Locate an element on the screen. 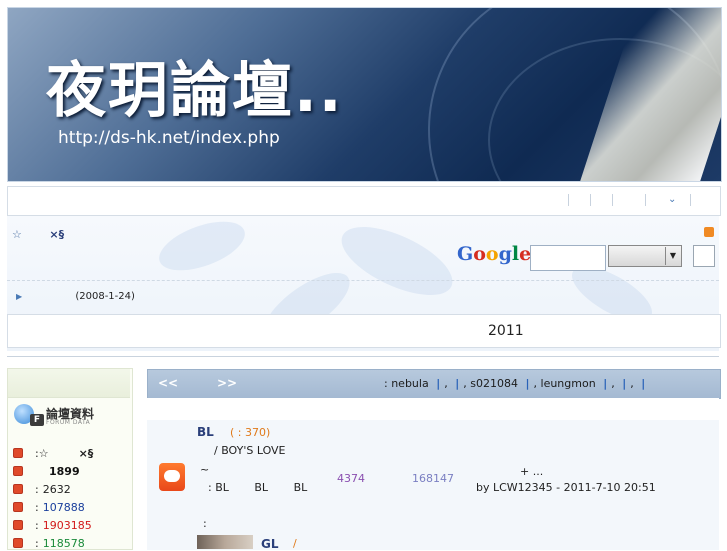 The image size is (727, 551). post-count: 168147 is located at coordinates (433, 478).